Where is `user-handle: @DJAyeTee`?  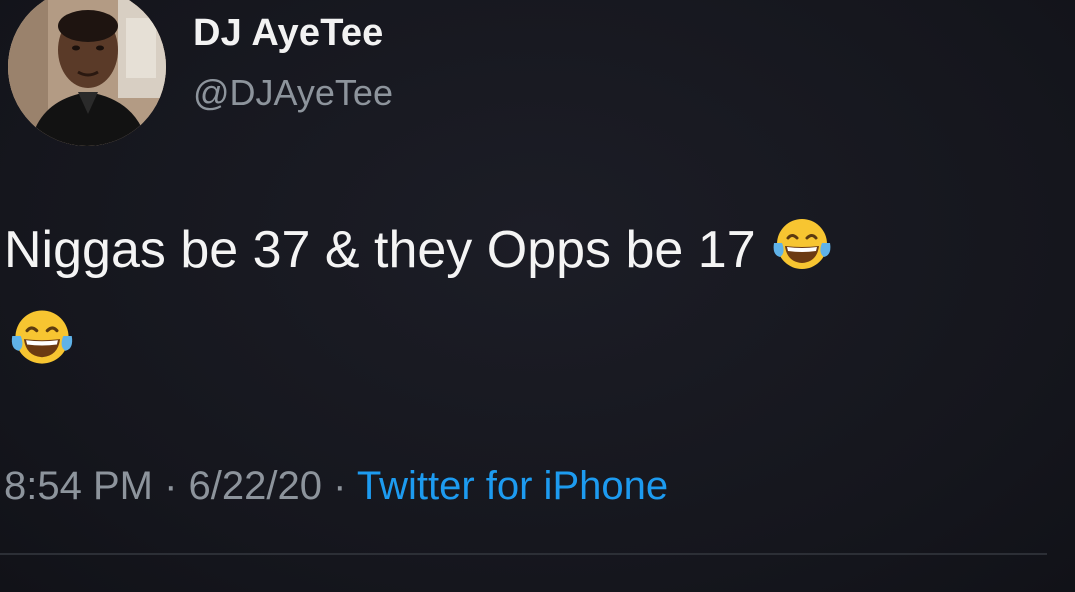 user-handle: @DJAyeTee is located at coordinates (293, 93).